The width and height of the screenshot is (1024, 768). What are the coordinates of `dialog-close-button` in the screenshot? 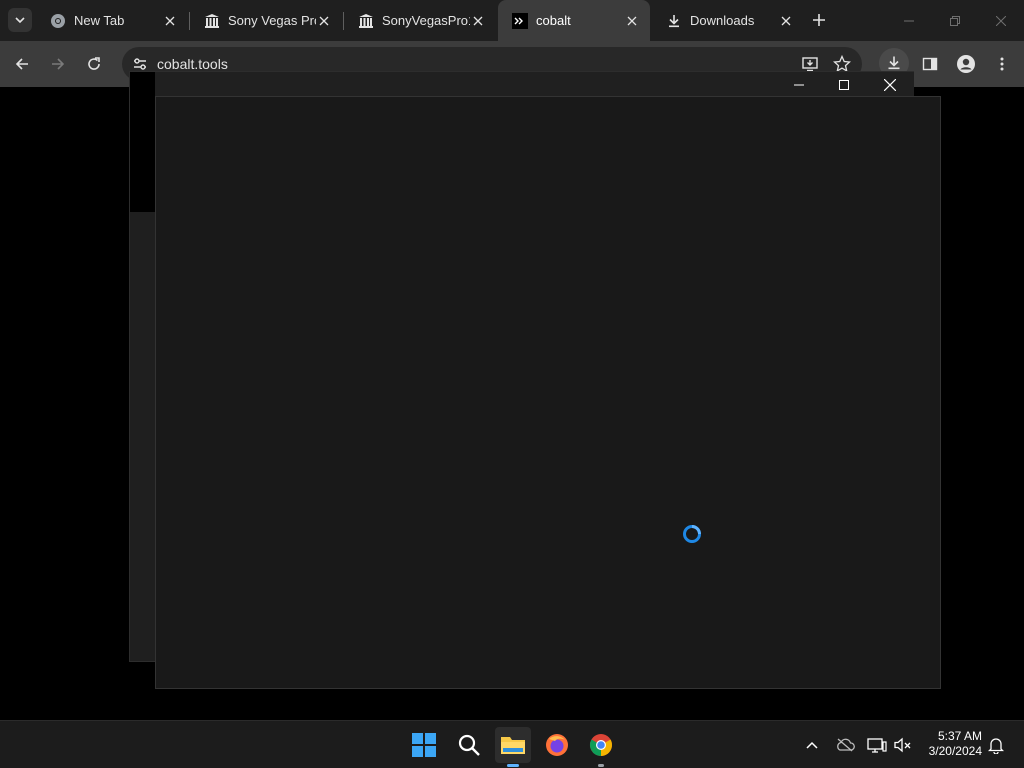 It's located at (890, 84).